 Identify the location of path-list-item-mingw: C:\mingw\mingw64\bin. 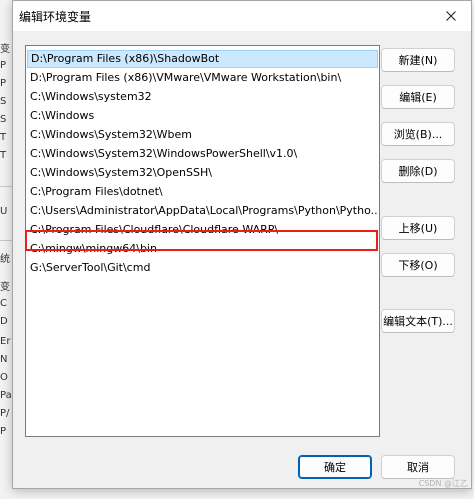
(202, 249).